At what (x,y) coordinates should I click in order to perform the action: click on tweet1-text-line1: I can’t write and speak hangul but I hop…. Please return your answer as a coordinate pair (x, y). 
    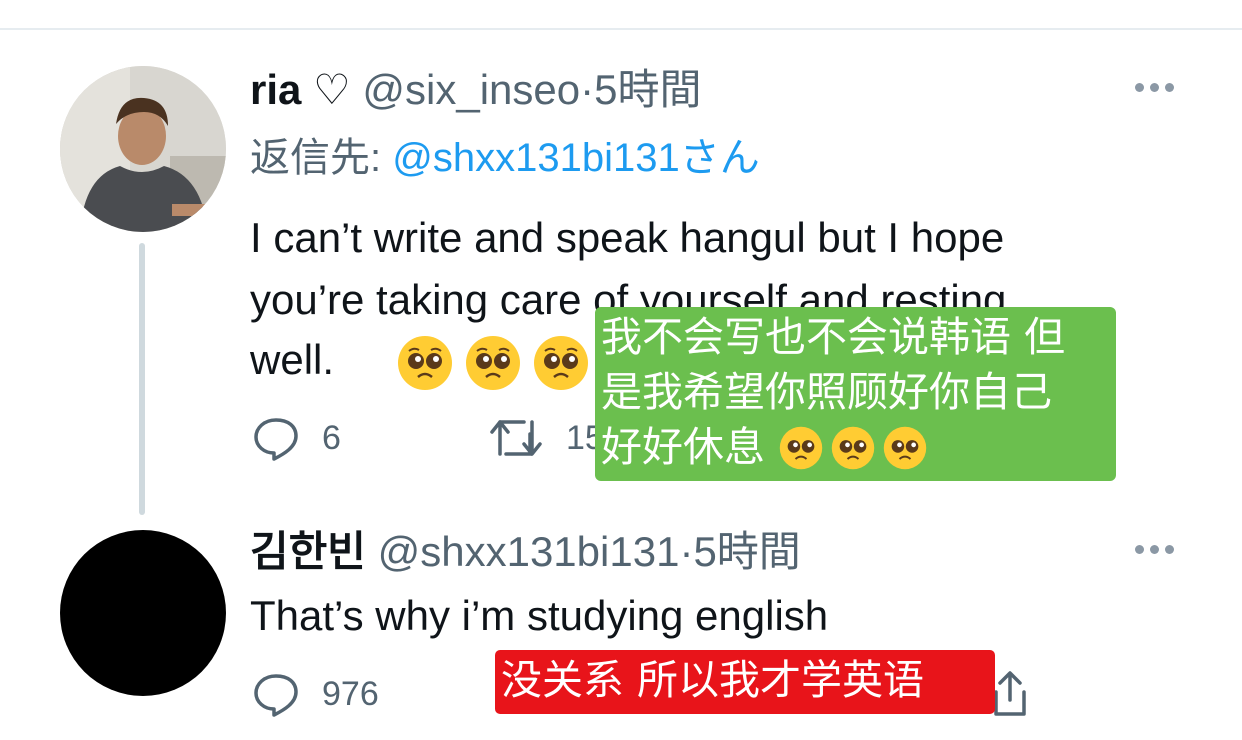
    Looking at the image, I should click on (627, 237).